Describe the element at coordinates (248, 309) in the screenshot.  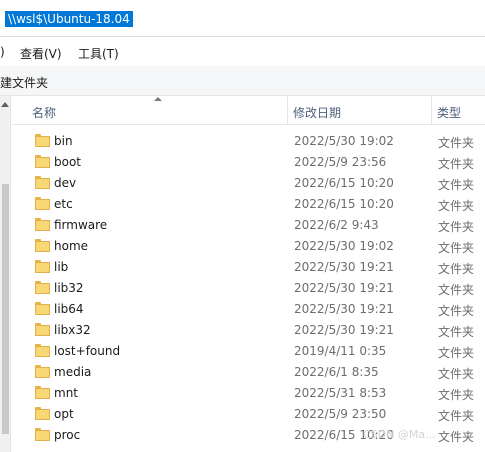
I see `file-row: lib64 2022/5/30 19:21 文件夹` at that location.